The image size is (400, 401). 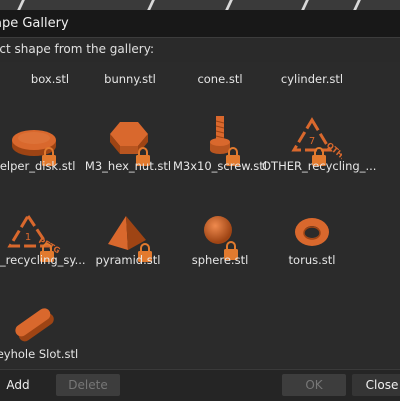 What do you see at coordinates (312, 79) in the screenshot?
I see `gallery-item-label: cylinder.stl` at bounding box center [312, 79].